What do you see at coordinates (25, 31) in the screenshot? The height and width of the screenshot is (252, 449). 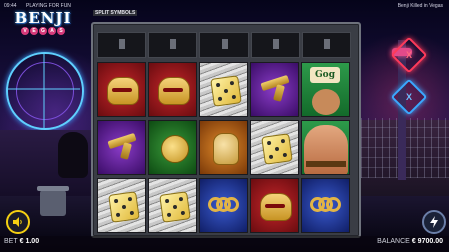 I see `logo-letter: V` at bounding box center [25, 31].